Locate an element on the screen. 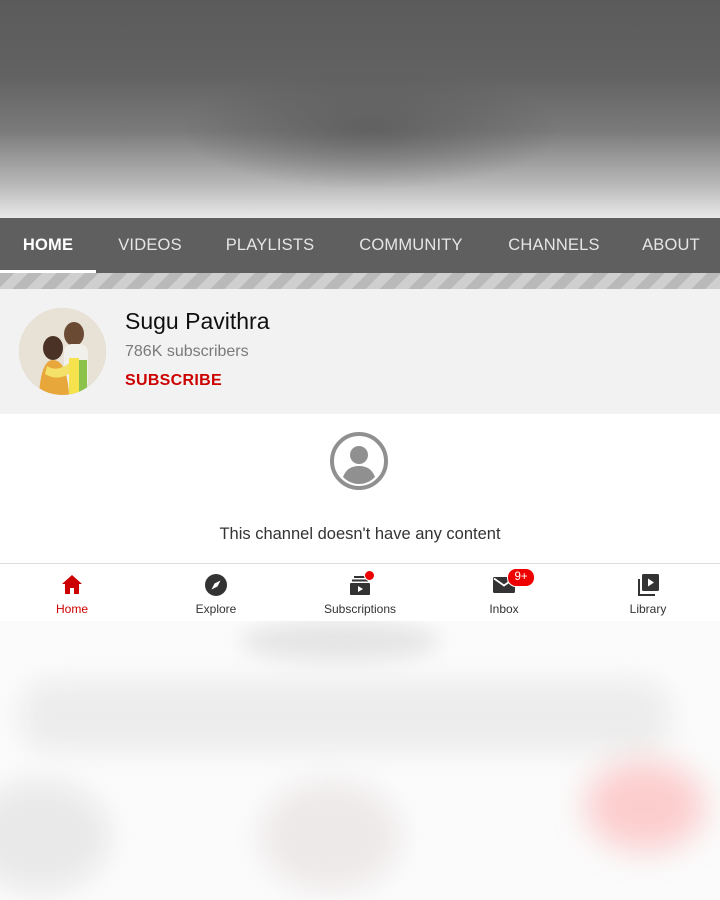 The image size is (720, 900). nav-explore: Explore is located at coordinates (216, 592).